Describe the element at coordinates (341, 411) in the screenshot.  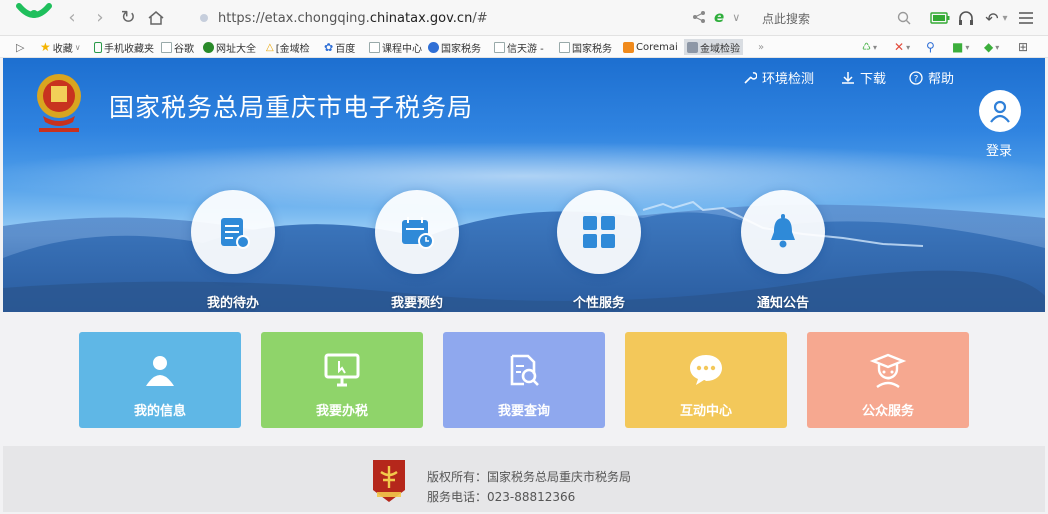
I see `tile-label: 我要办税` at that location.